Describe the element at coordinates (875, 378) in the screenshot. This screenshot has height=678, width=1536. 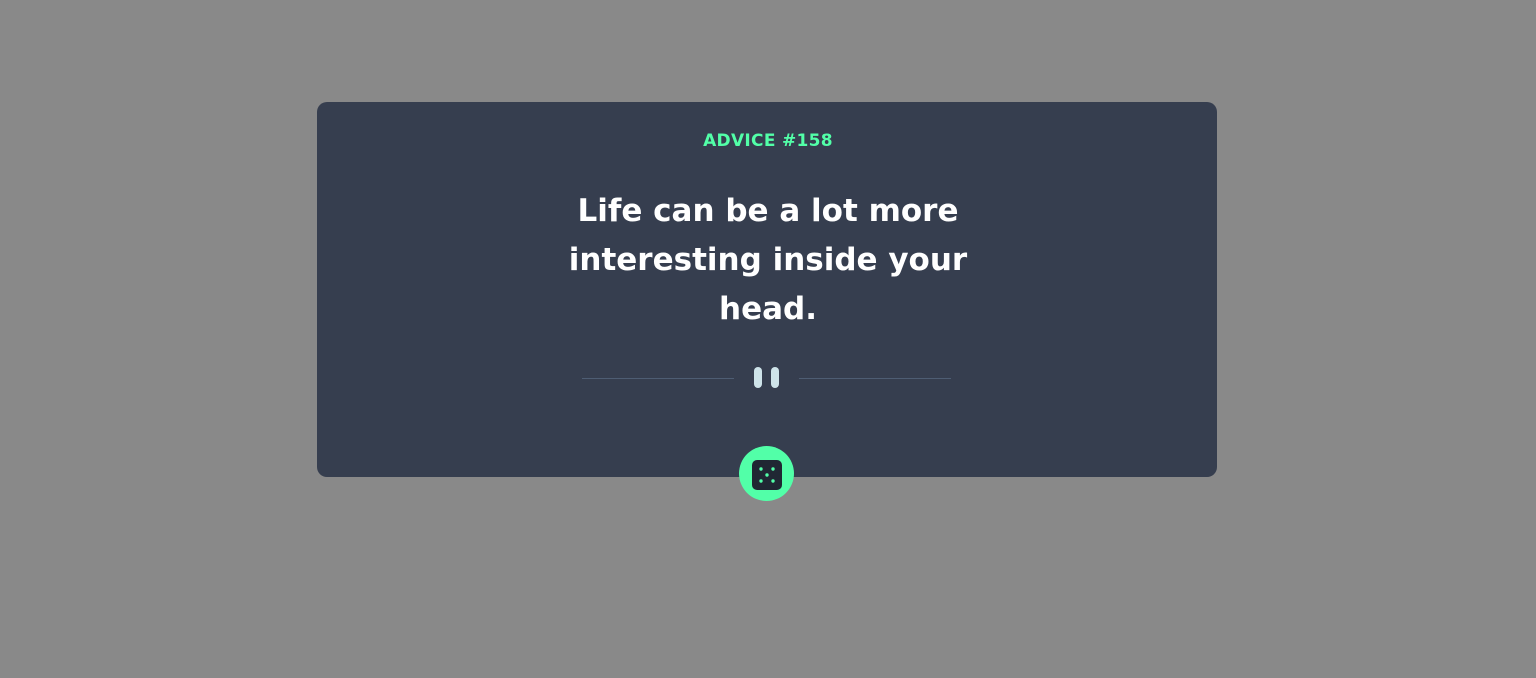
I see `divider-line-right` at that location.